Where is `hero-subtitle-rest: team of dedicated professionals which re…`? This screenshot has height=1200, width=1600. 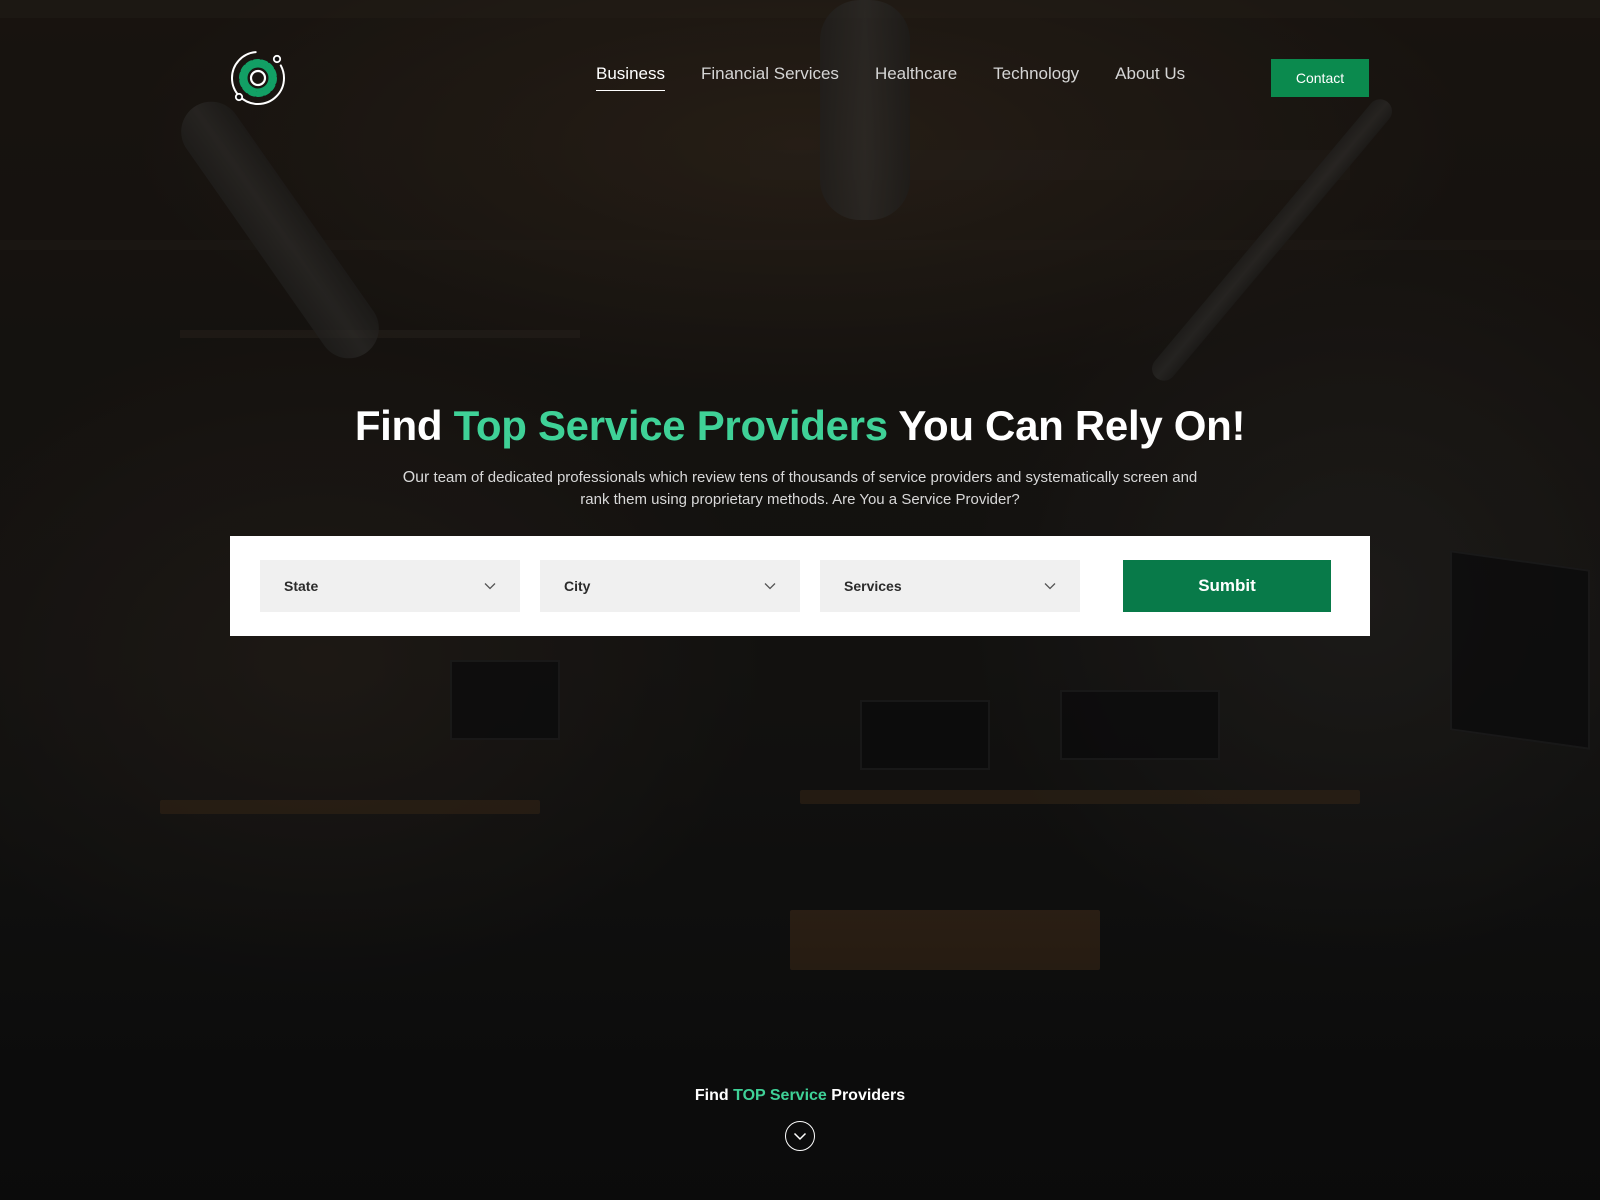
hero-subtitle-rest: team of dedicated professionals which re… is located at coordinates (815, 488).